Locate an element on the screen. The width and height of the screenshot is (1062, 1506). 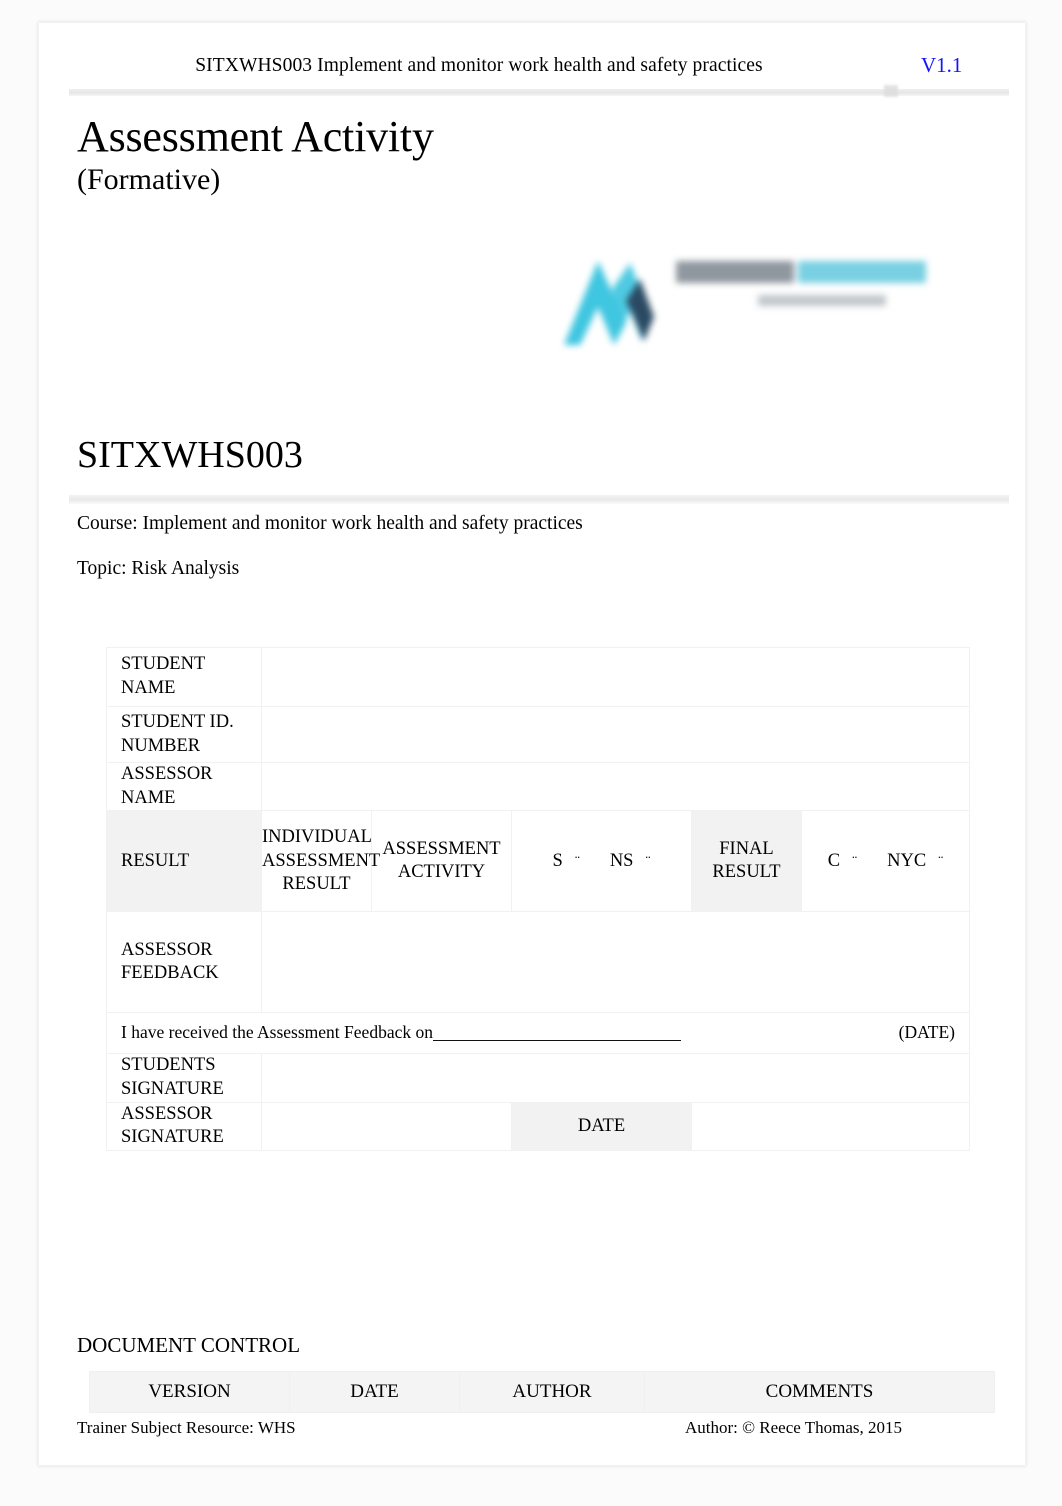
footer-author-text: Author: © Reece Thomas, 2015 is located at coordinates (794, 1427).